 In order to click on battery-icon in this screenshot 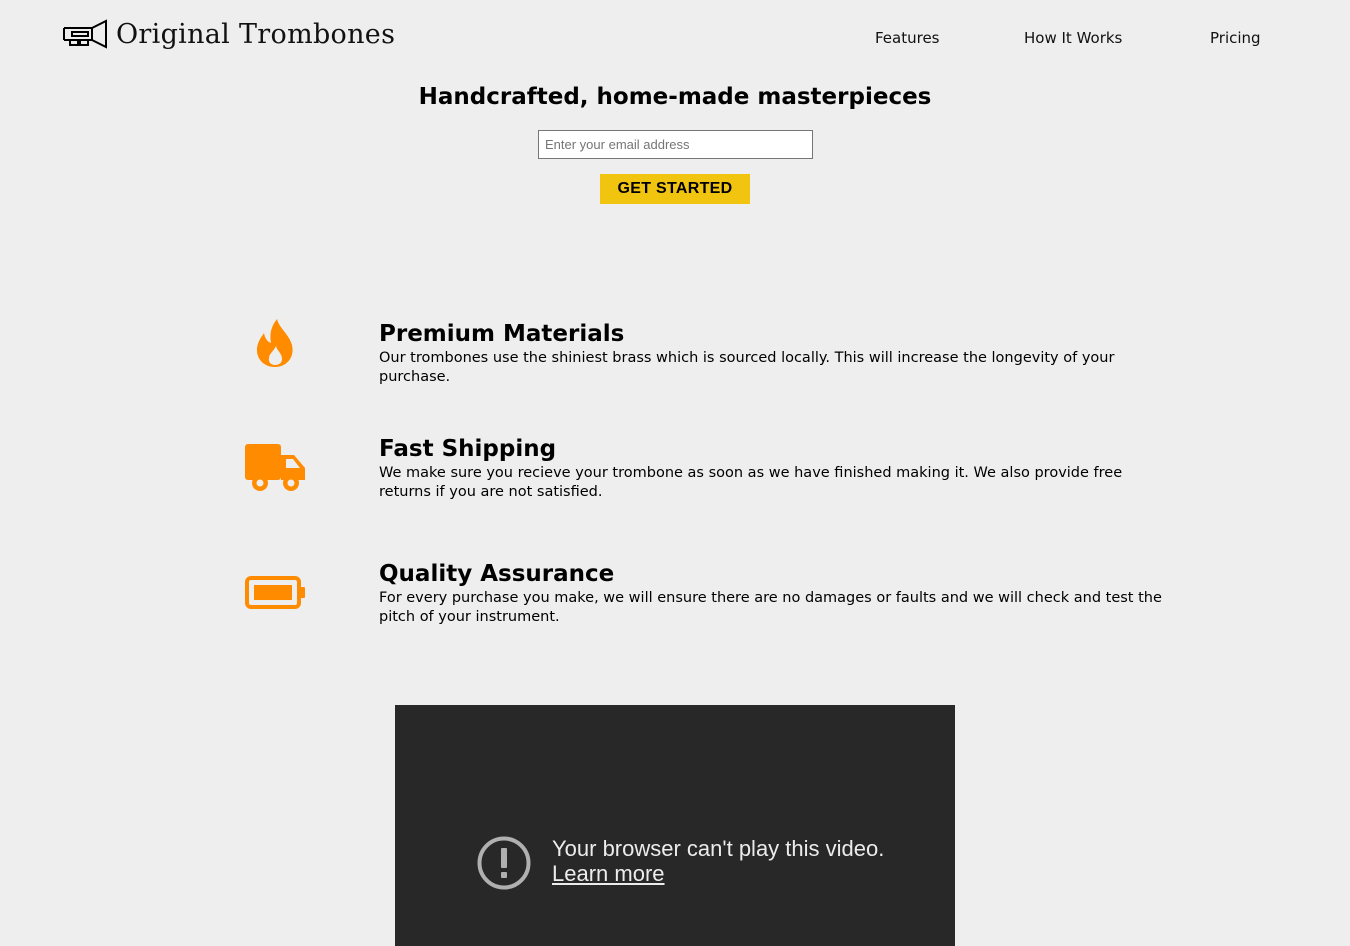, I will do `click(275, 592)`.